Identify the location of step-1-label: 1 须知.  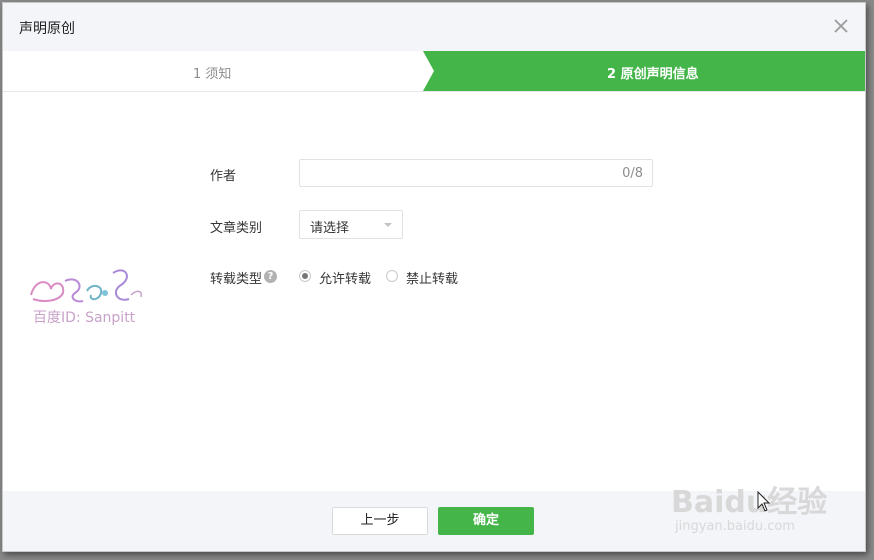
(212, 74).